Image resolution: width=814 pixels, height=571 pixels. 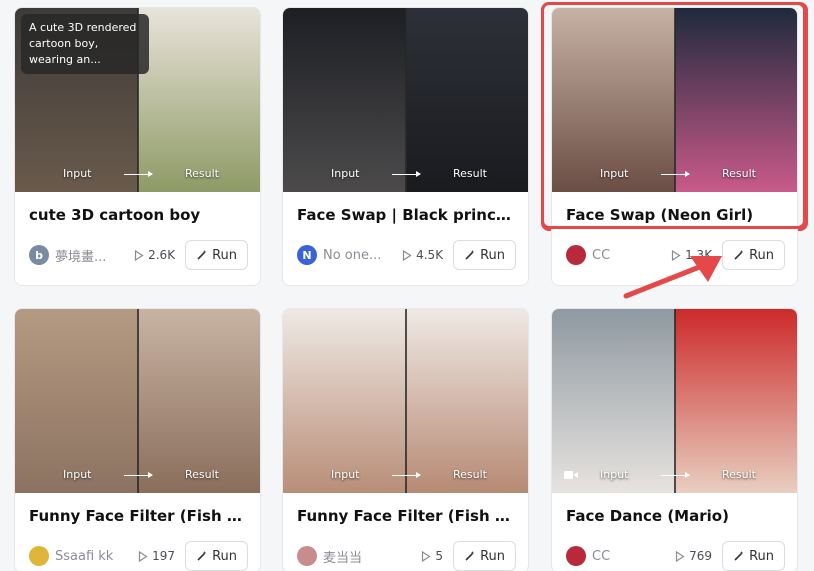 What do you see at coordinates (406, 556) in the screenshot?
I see `card-footer: 麦当当 5 Run` at bounding box center [406, 556].